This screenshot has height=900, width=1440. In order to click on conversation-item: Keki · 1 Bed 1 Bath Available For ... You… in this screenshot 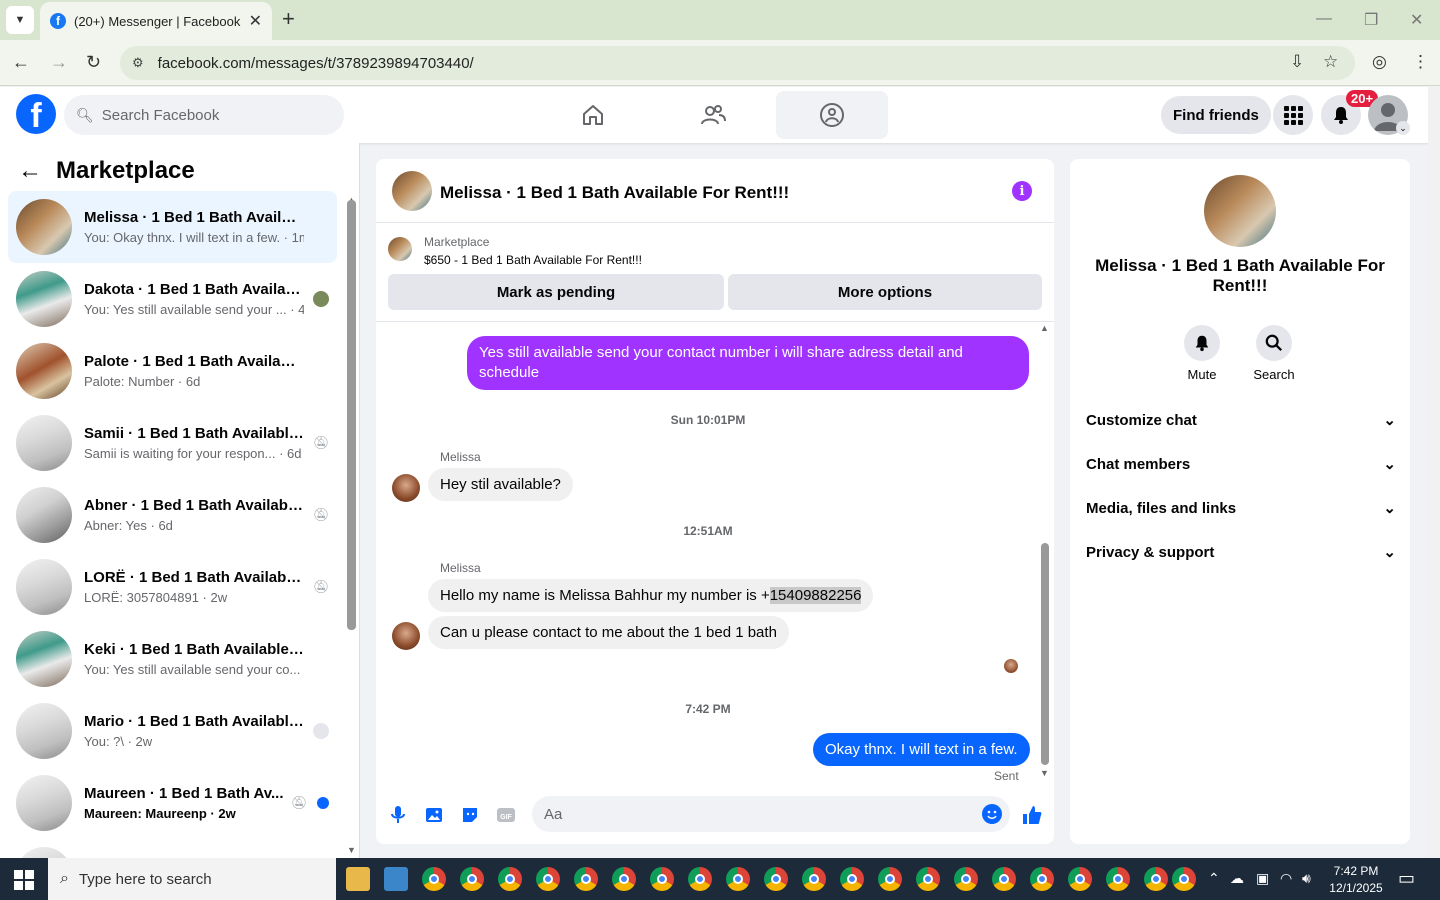, I will do `click(172, 659)`.